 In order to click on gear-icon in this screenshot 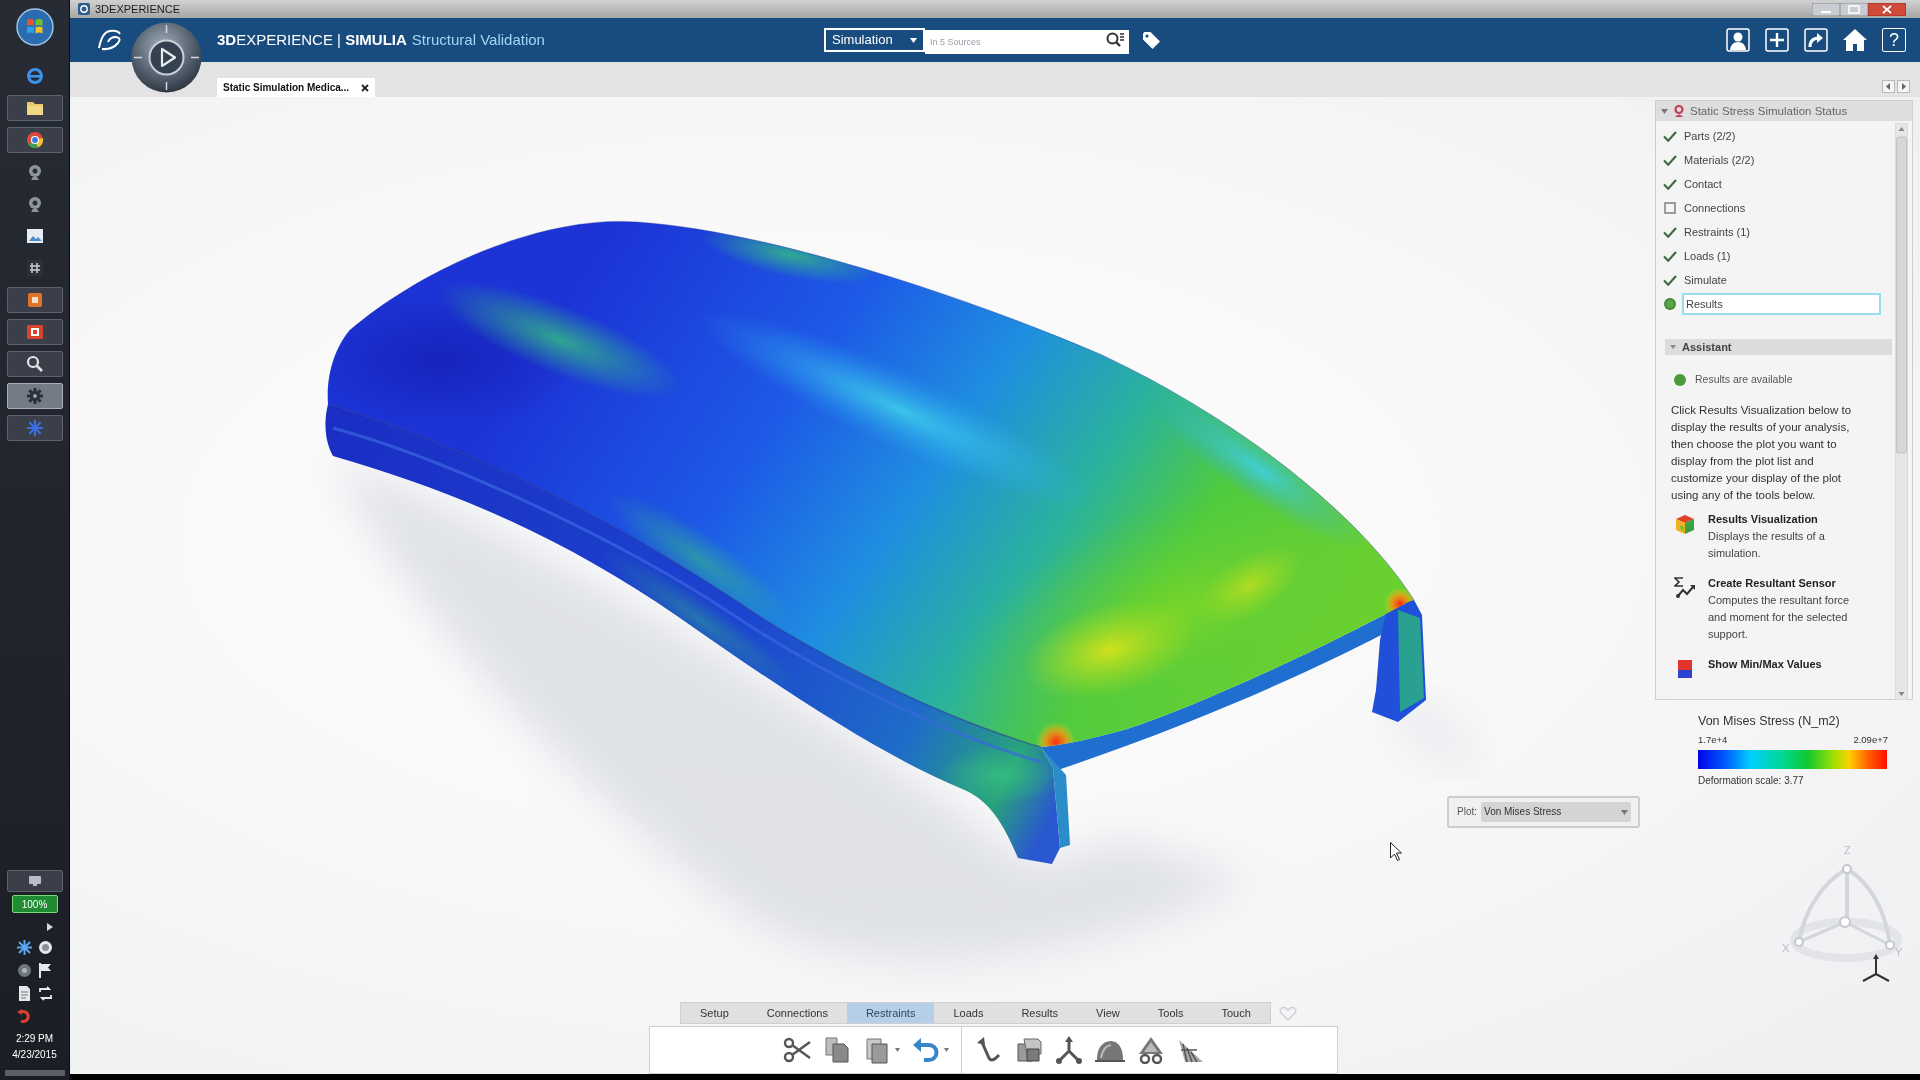, I will do `click(34, 396)`.